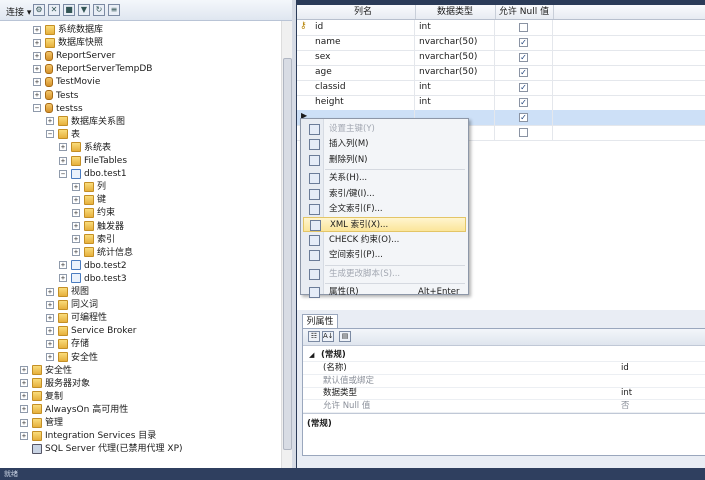 This screenshot has width=705, height=480. I want to click on tree-node: + 可编程性, so click(76, 318).